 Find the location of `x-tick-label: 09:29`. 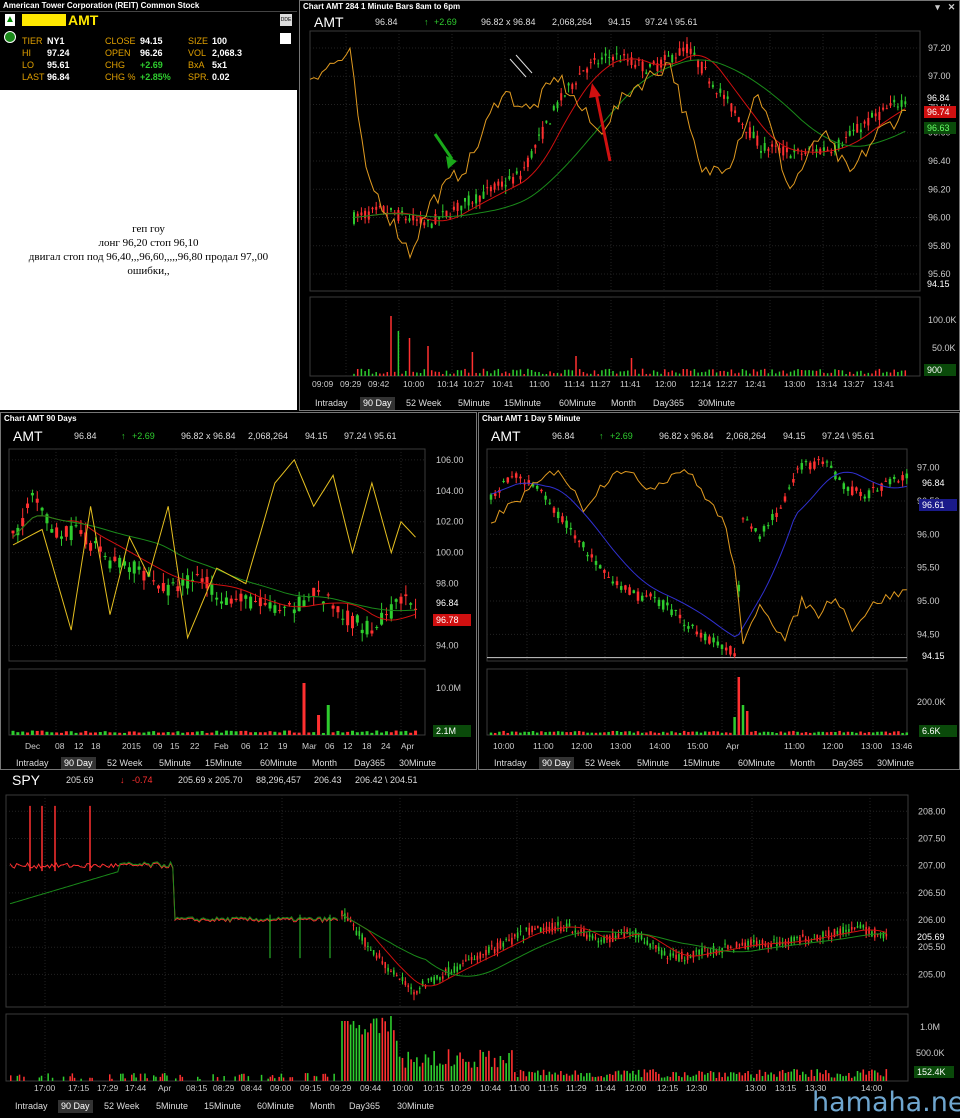

x-tick-label: 09:29 is located at coordinates (341, 1088).